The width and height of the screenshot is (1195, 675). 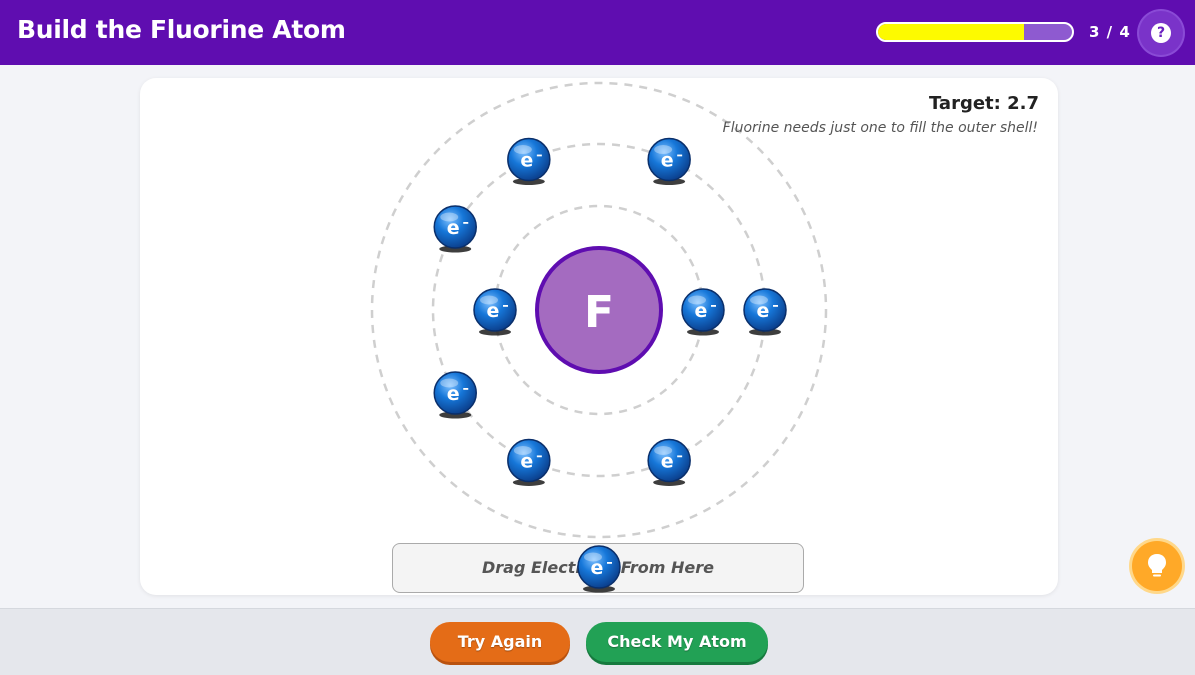 I want to click on question-mark-icon: ?, so click(x=1161, y=33).